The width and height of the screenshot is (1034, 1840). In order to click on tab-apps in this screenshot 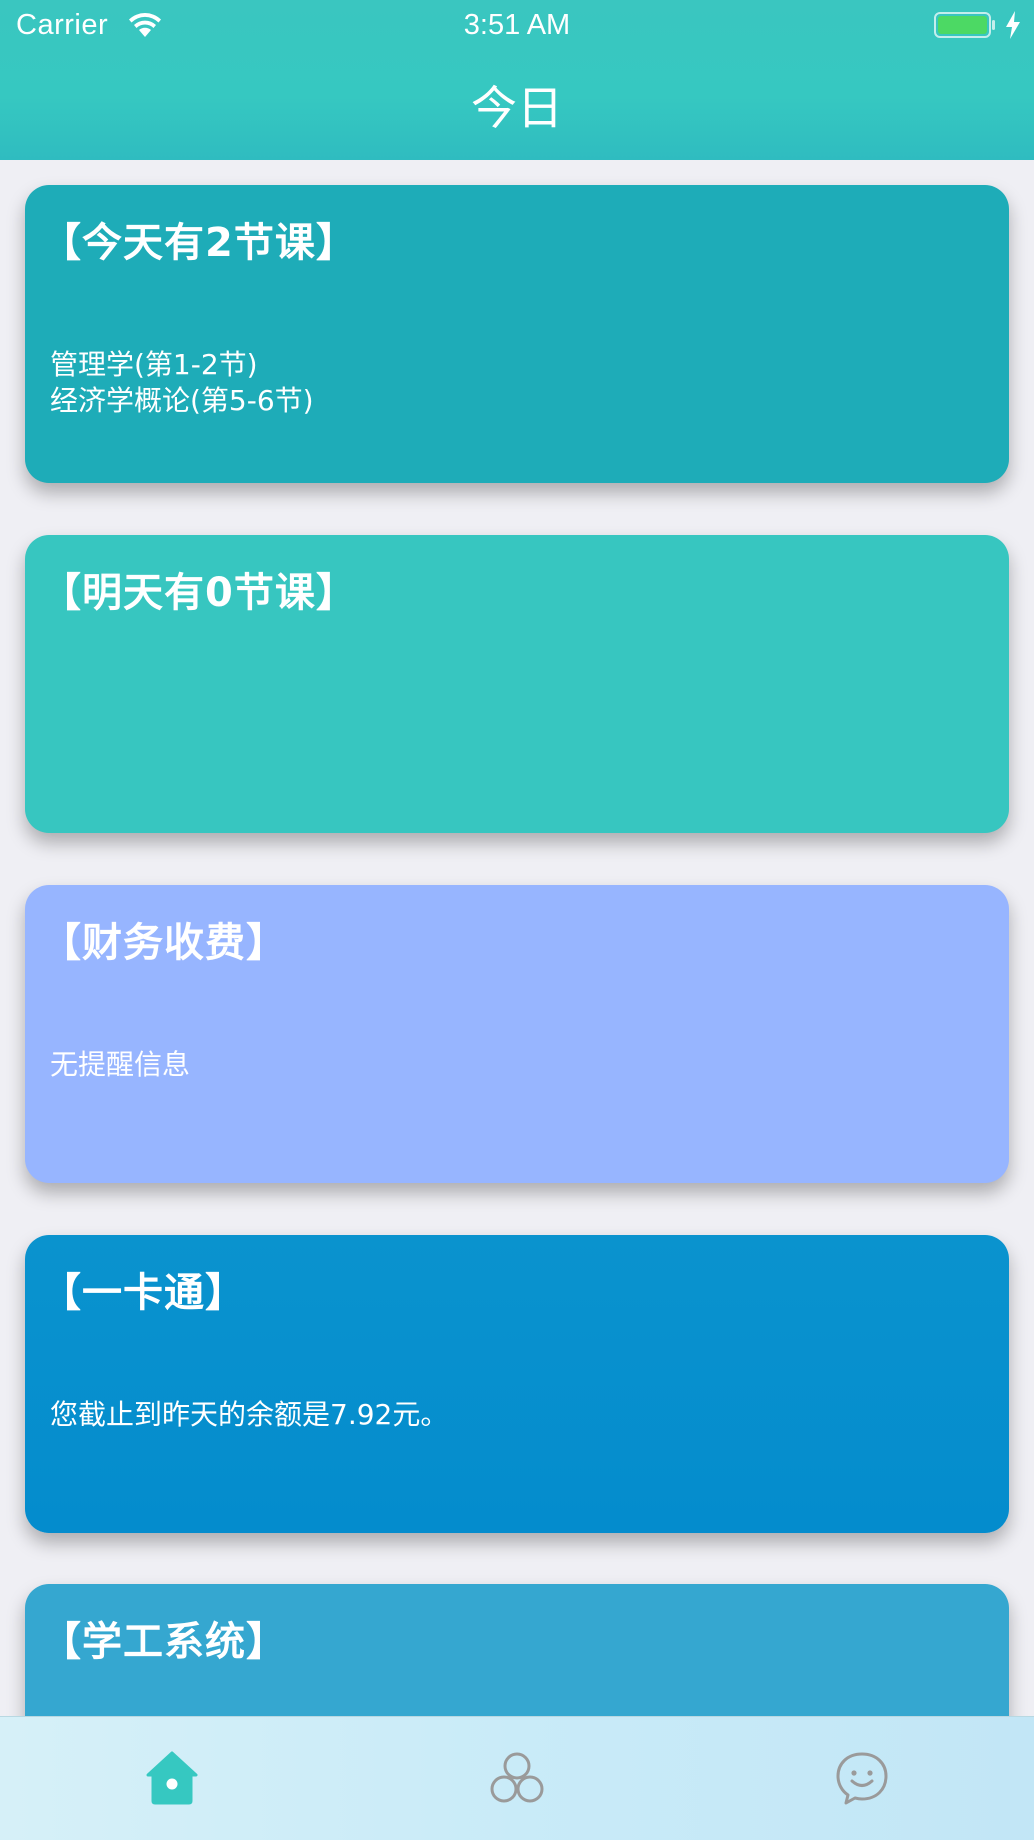, I will do `click(517, 1778)`.